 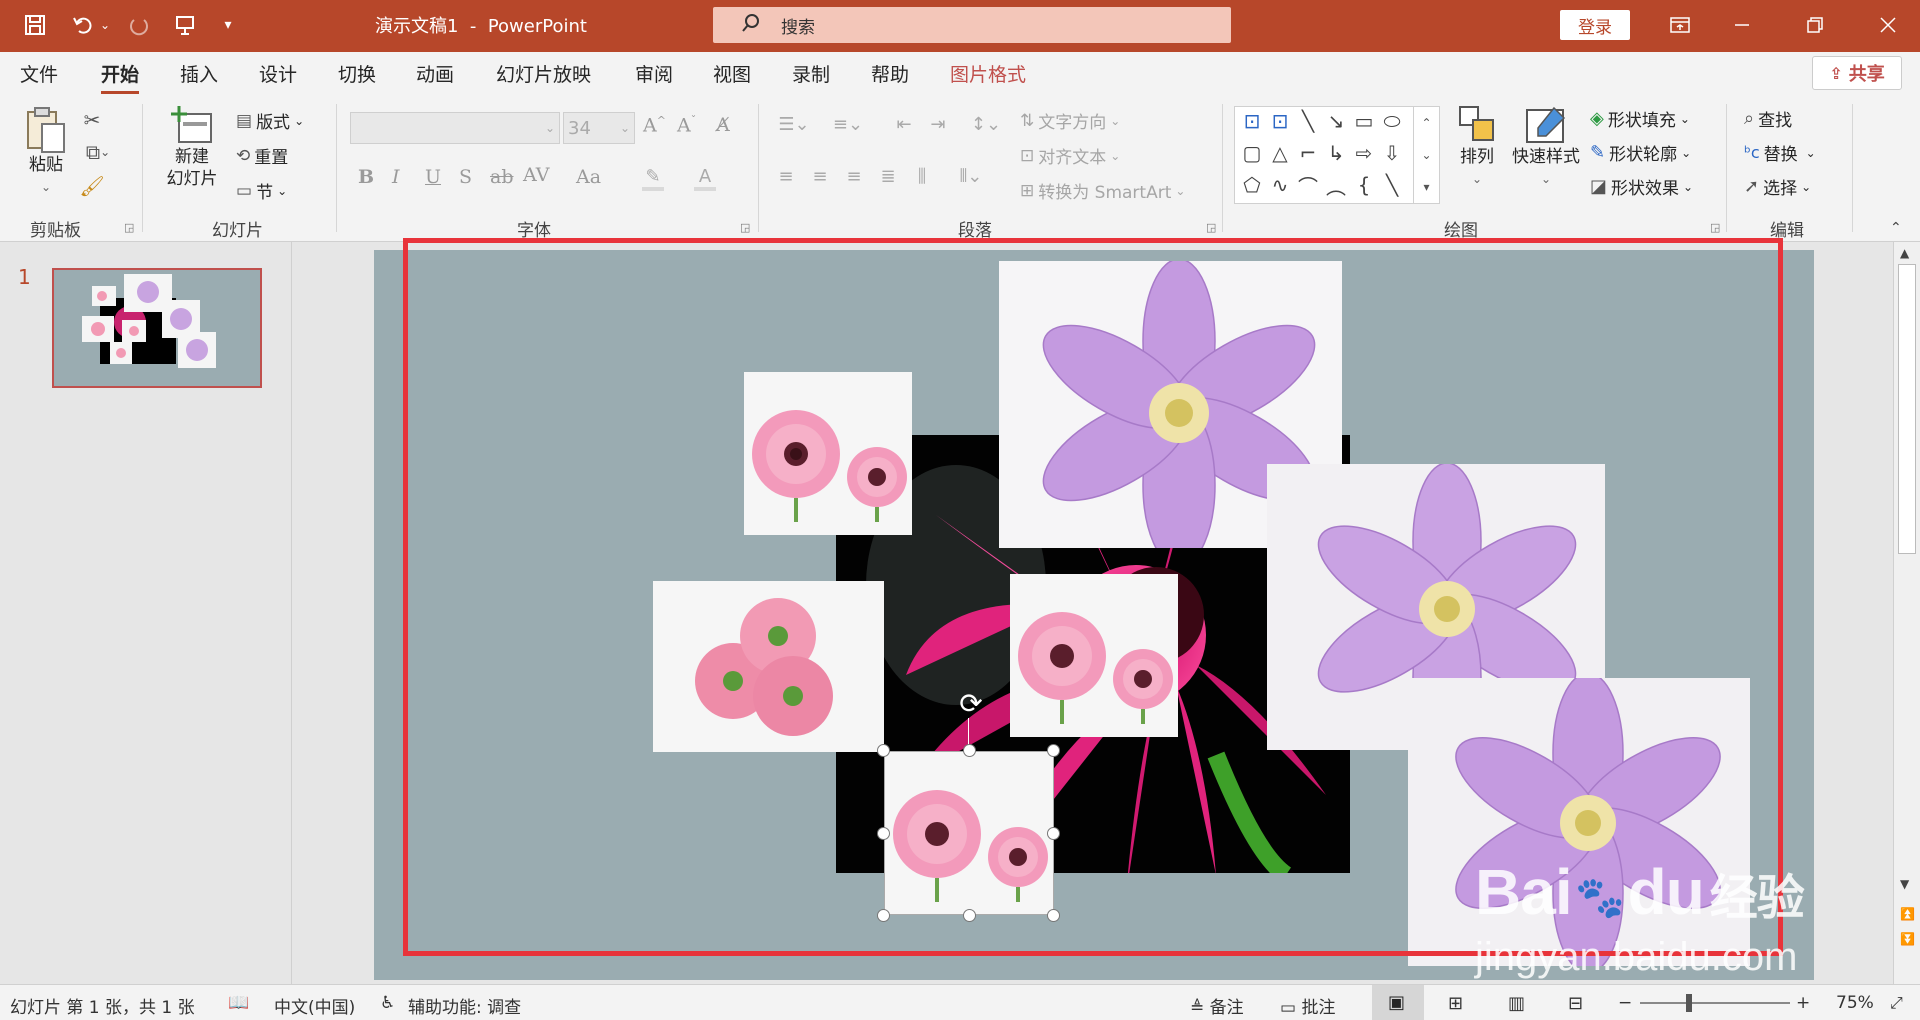 I want to click on bold-button: B, so click(x=366, y=177).